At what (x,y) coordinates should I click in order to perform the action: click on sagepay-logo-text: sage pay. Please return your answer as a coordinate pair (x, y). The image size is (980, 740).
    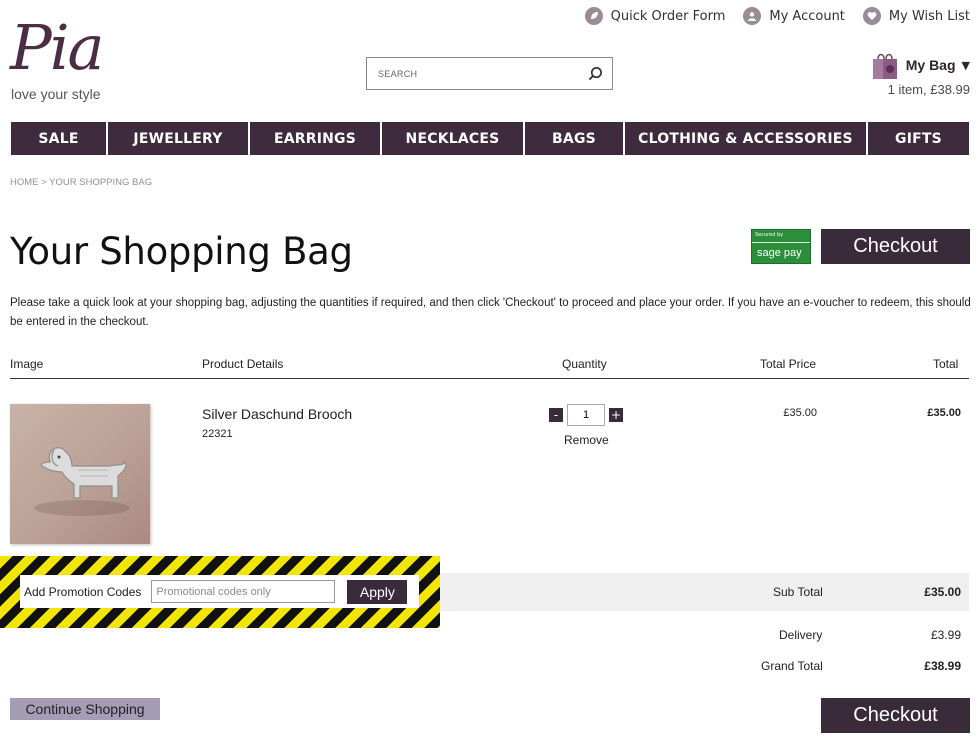
    Looking at the image, I should click on (779, 253).